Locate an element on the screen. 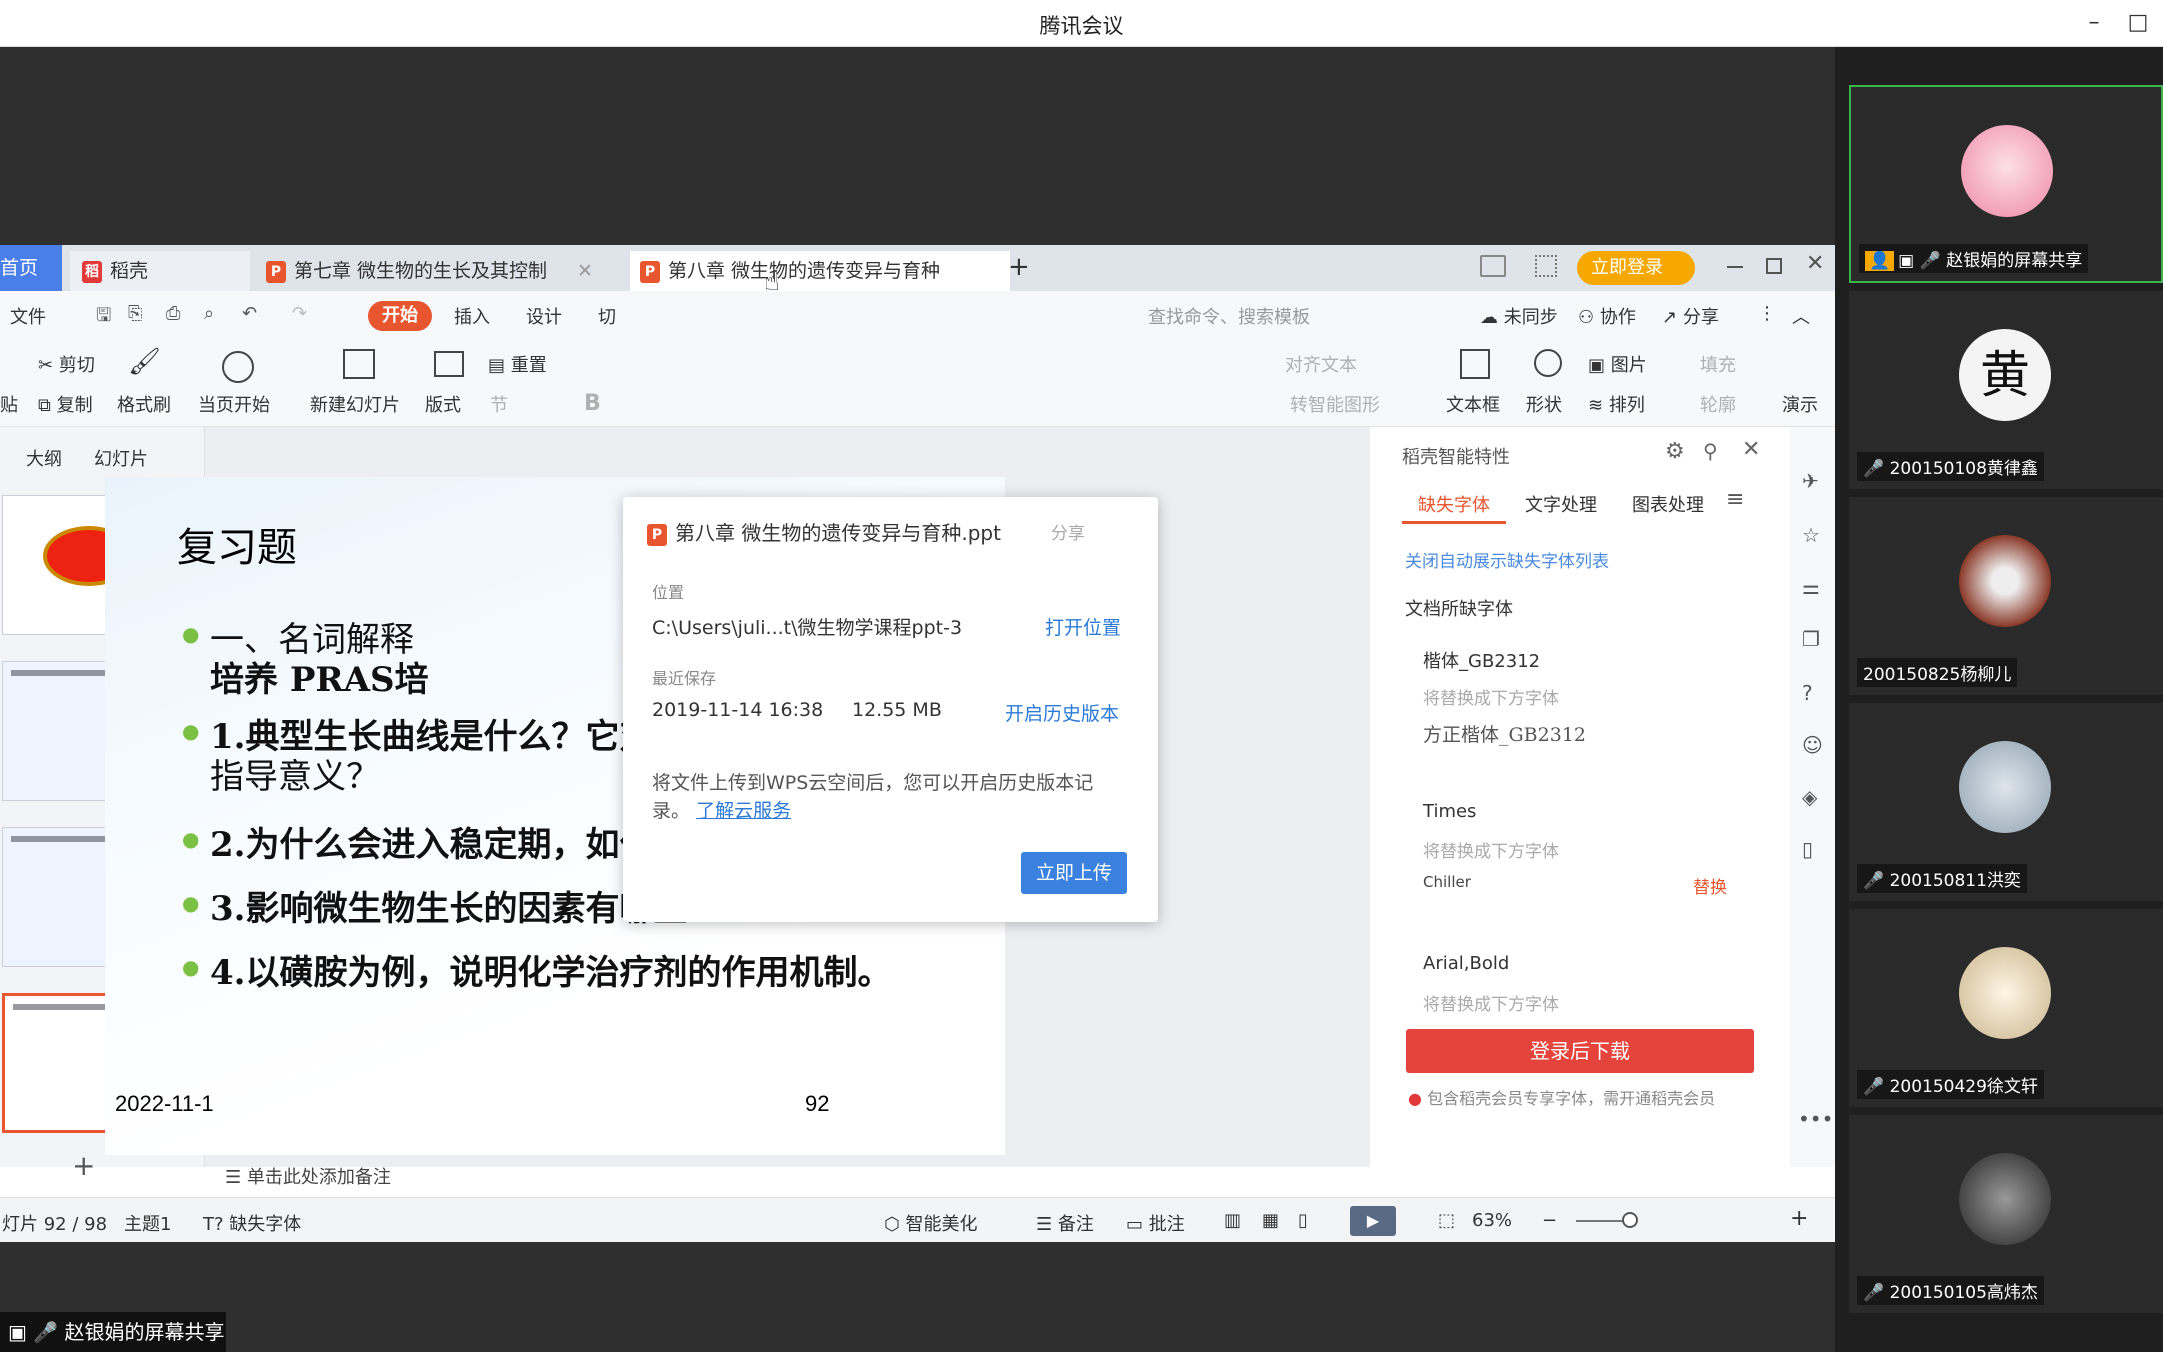 The height and width of the screenshot is (1352, 2163). fill-button: 填充 is located at coordinates (1718, 364).